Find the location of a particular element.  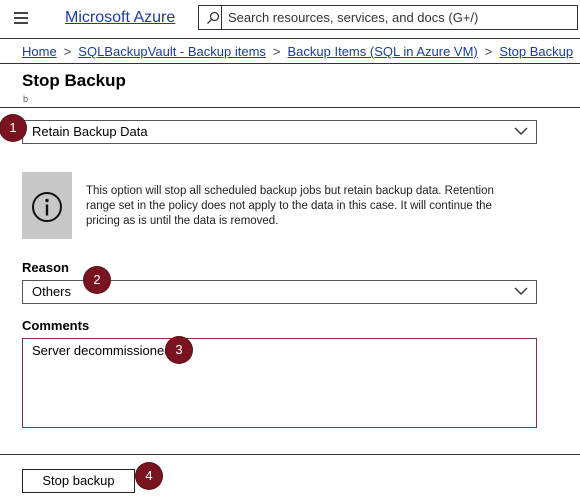

page-title: Stop Backup is located at coordinates (74, 80).